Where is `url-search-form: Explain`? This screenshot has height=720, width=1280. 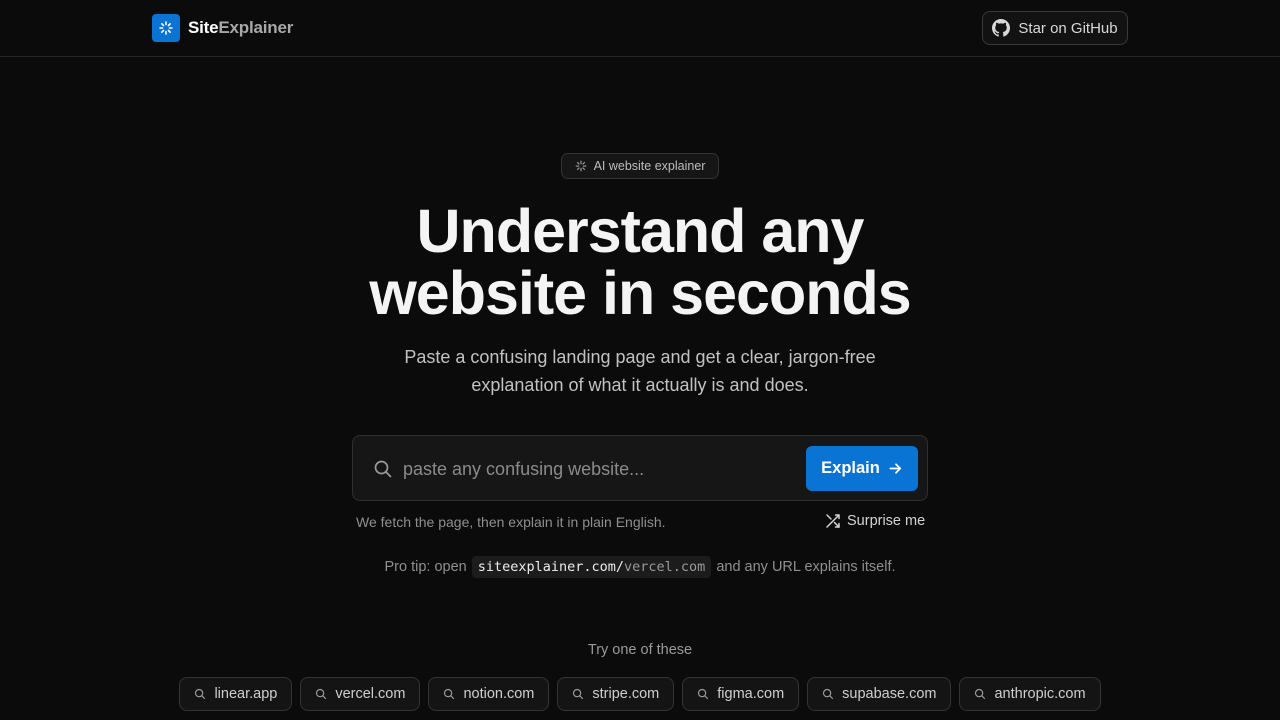 url-search-form: Explain is located at coordinates (640, 468).